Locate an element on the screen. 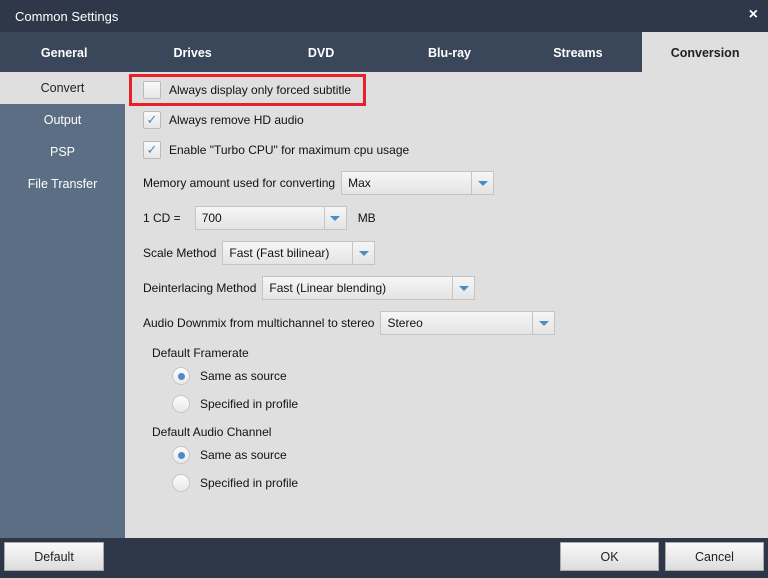 Image resolution: width=768 pixels, height=578 pixels. downmix-select: Stereo is located at coordinates (468, 323).